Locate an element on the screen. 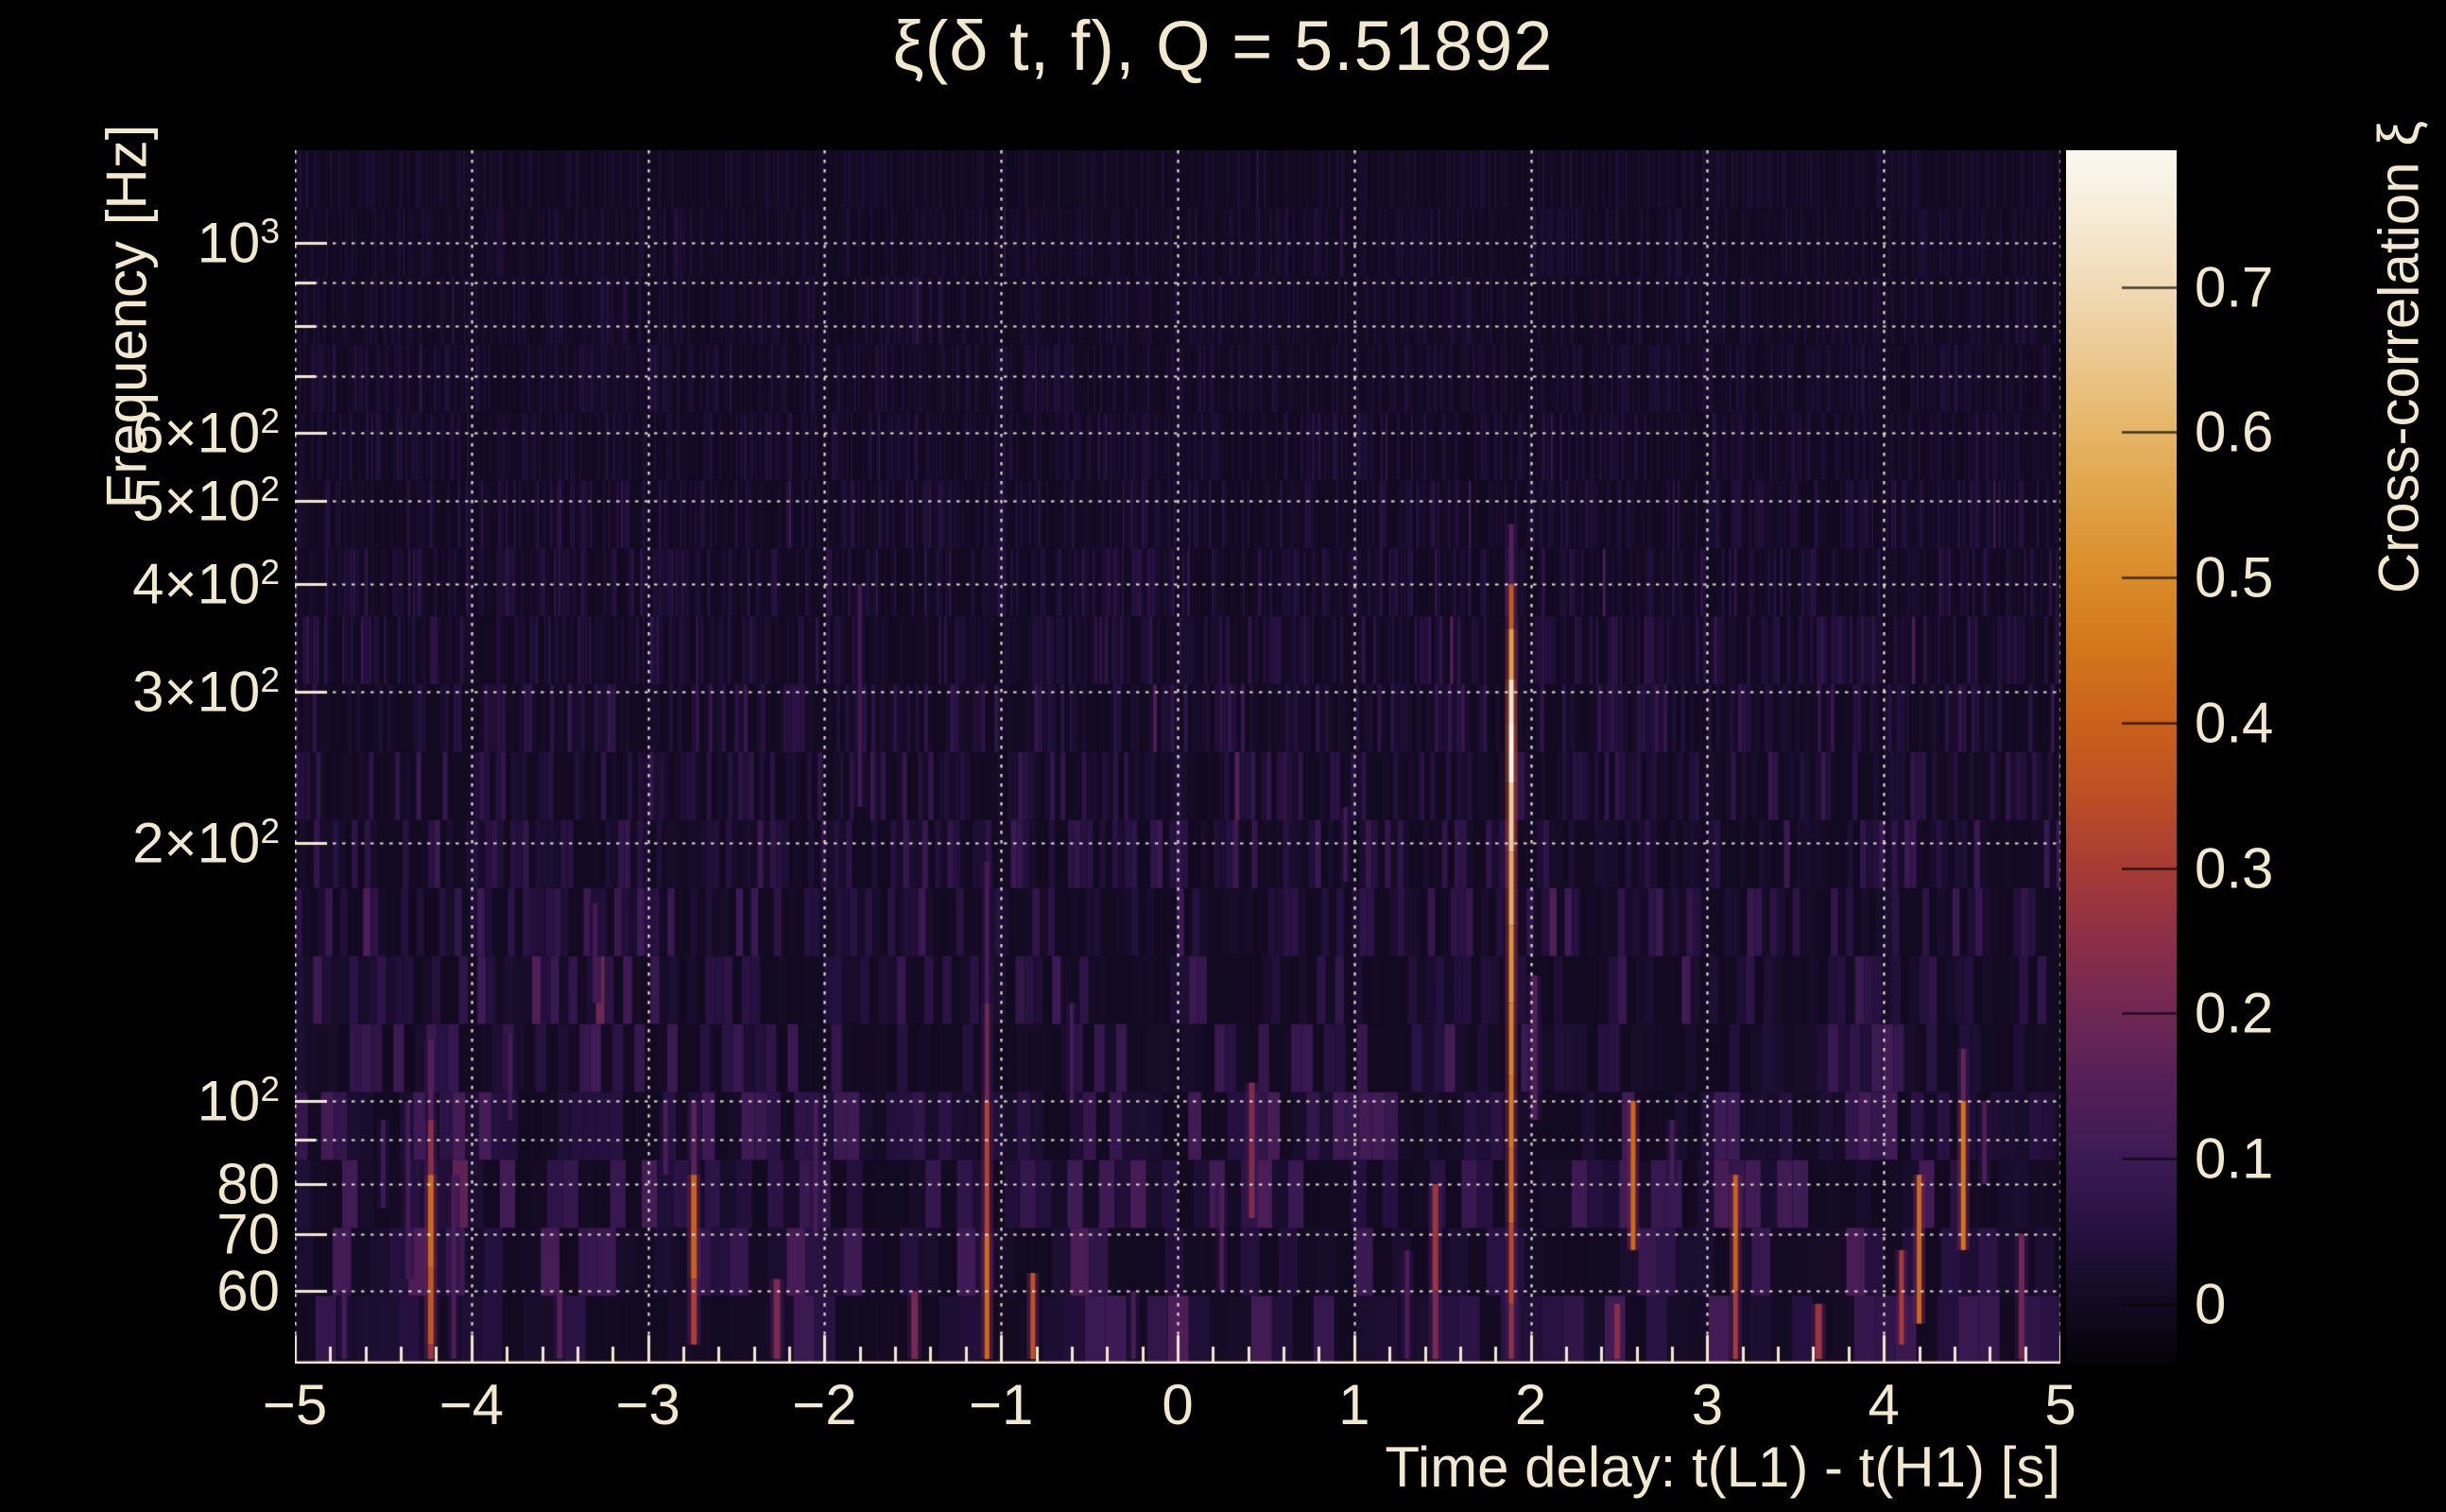 The image size is (2446, 1512). x-tick-label: −5 is located at coordinates (295, 1404).